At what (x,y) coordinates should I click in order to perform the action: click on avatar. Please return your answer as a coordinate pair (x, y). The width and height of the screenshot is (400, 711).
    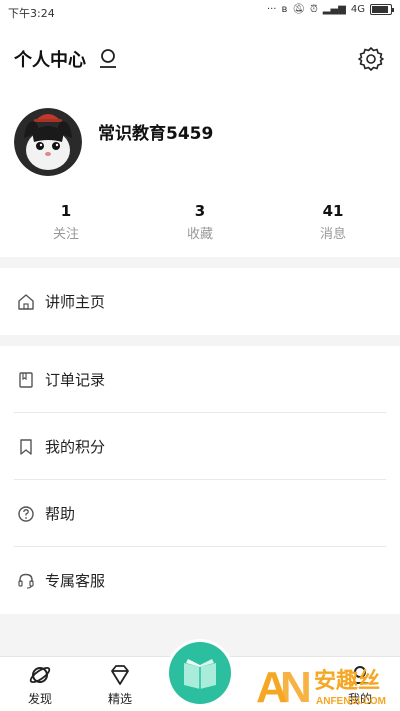
    Looking at the image, I should click on (48, 142).